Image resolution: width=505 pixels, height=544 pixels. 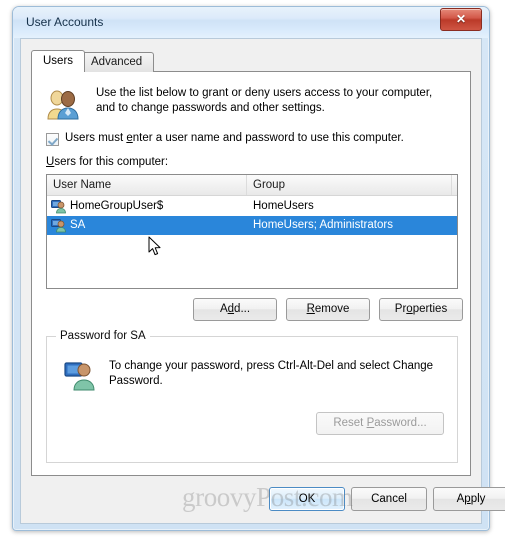 I want to click on close-button: ✕, so click(x=461, y=19).